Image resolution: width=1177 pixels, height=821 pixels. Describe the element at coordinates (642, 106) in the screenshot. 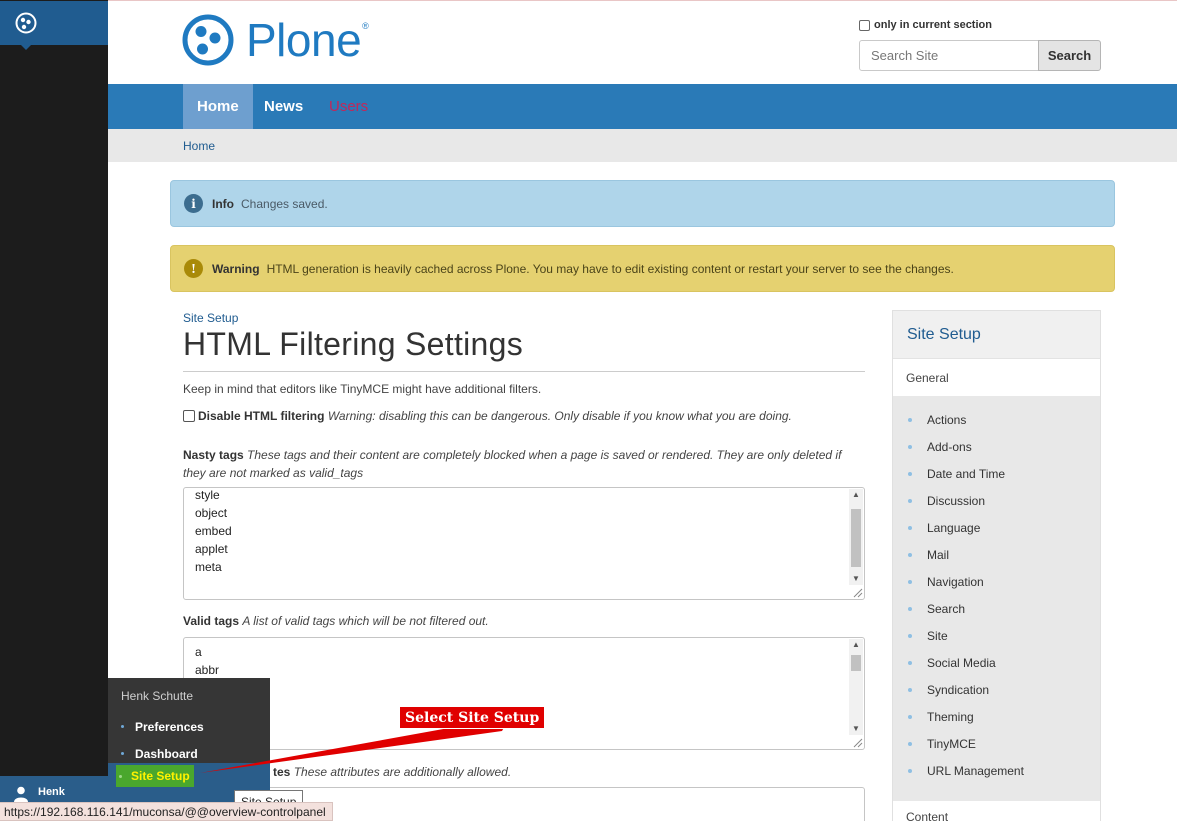

I see `global-navigation: Home News Users` at that location.